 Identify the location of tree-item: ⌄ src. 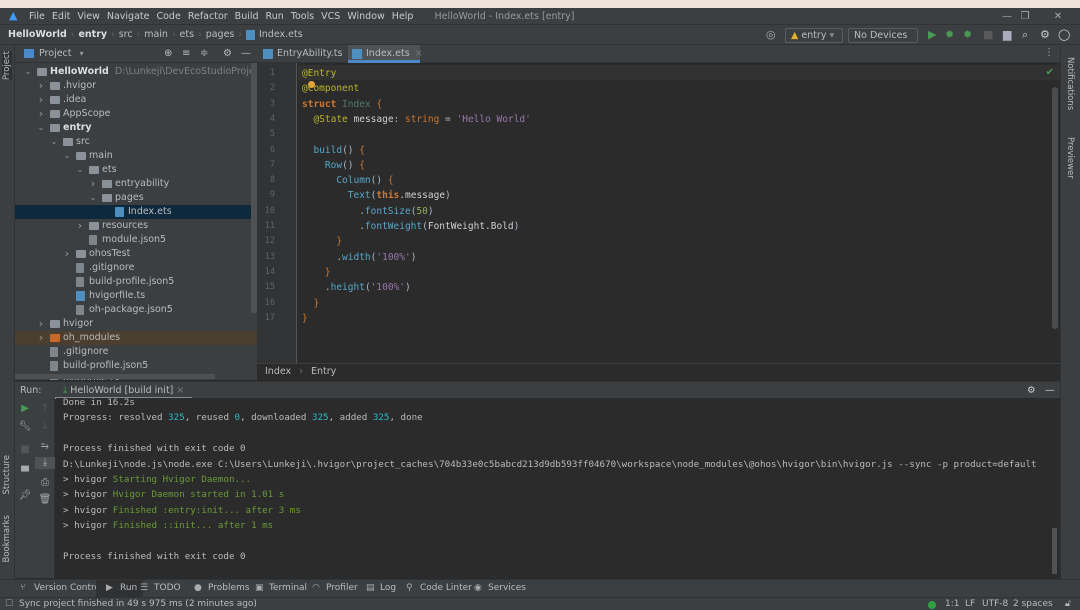
(136, 142).